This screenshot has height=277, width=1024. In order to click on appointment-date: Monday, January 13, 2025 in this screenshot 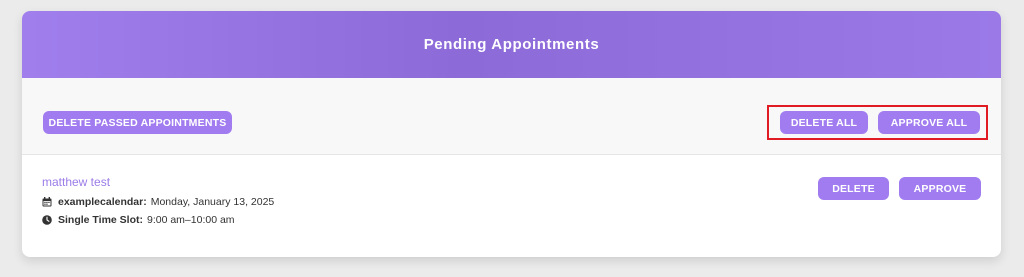, I will do `click(212, 202)`.